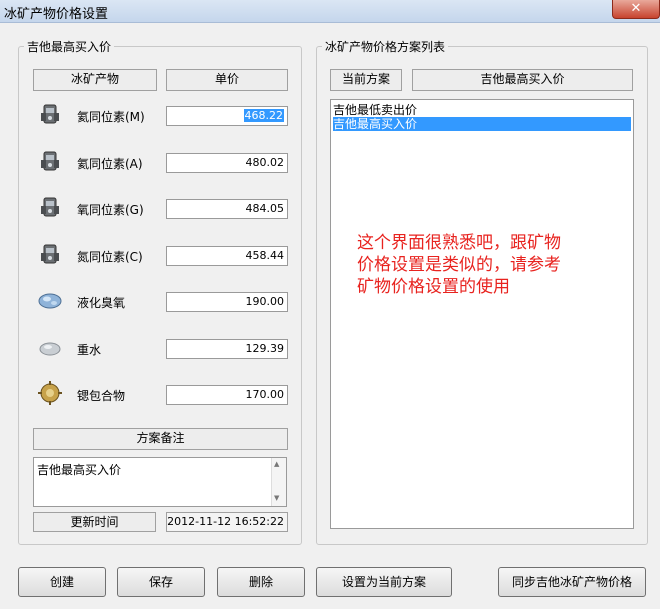 The height and width of the screenshot is (609, 660). I want to click on memo-text: 吉他最高买入价, so click(79, 470).